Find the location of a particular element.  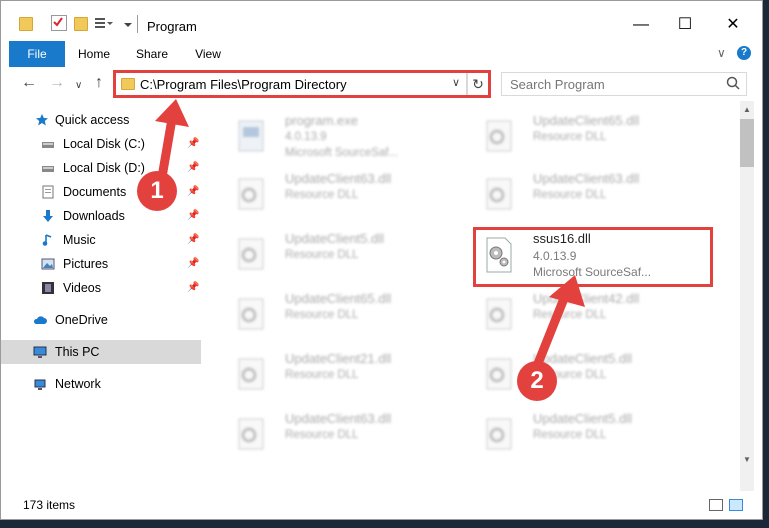

arrow-1-head is located at coordinates (172, 113).